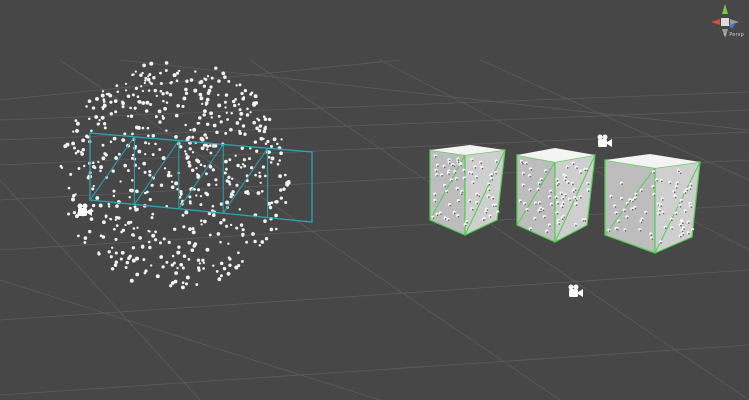  What do you see at coordinates (733, 35) in the screenshot?
I see `projection-label: < Persp` at bounding box center [733, 35].